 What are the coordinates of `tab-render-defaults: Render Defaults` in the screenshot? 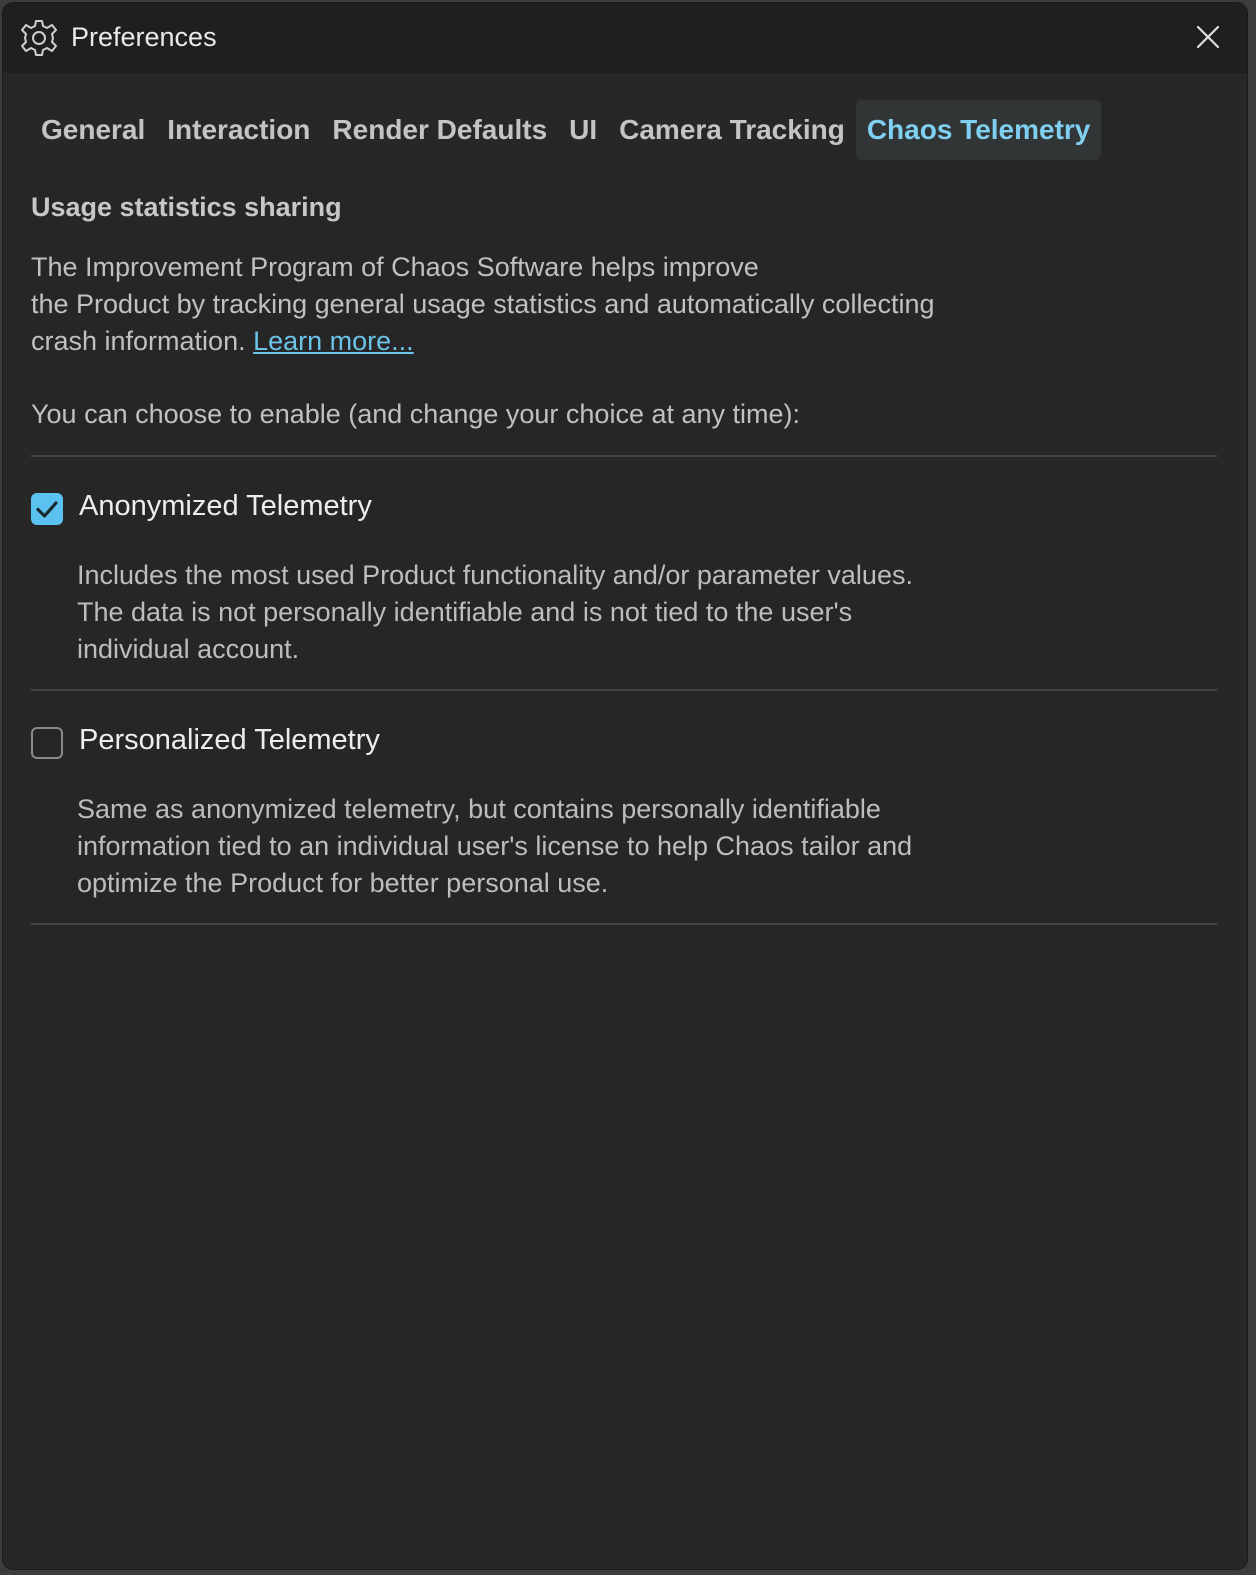 It's located at (439, 130).